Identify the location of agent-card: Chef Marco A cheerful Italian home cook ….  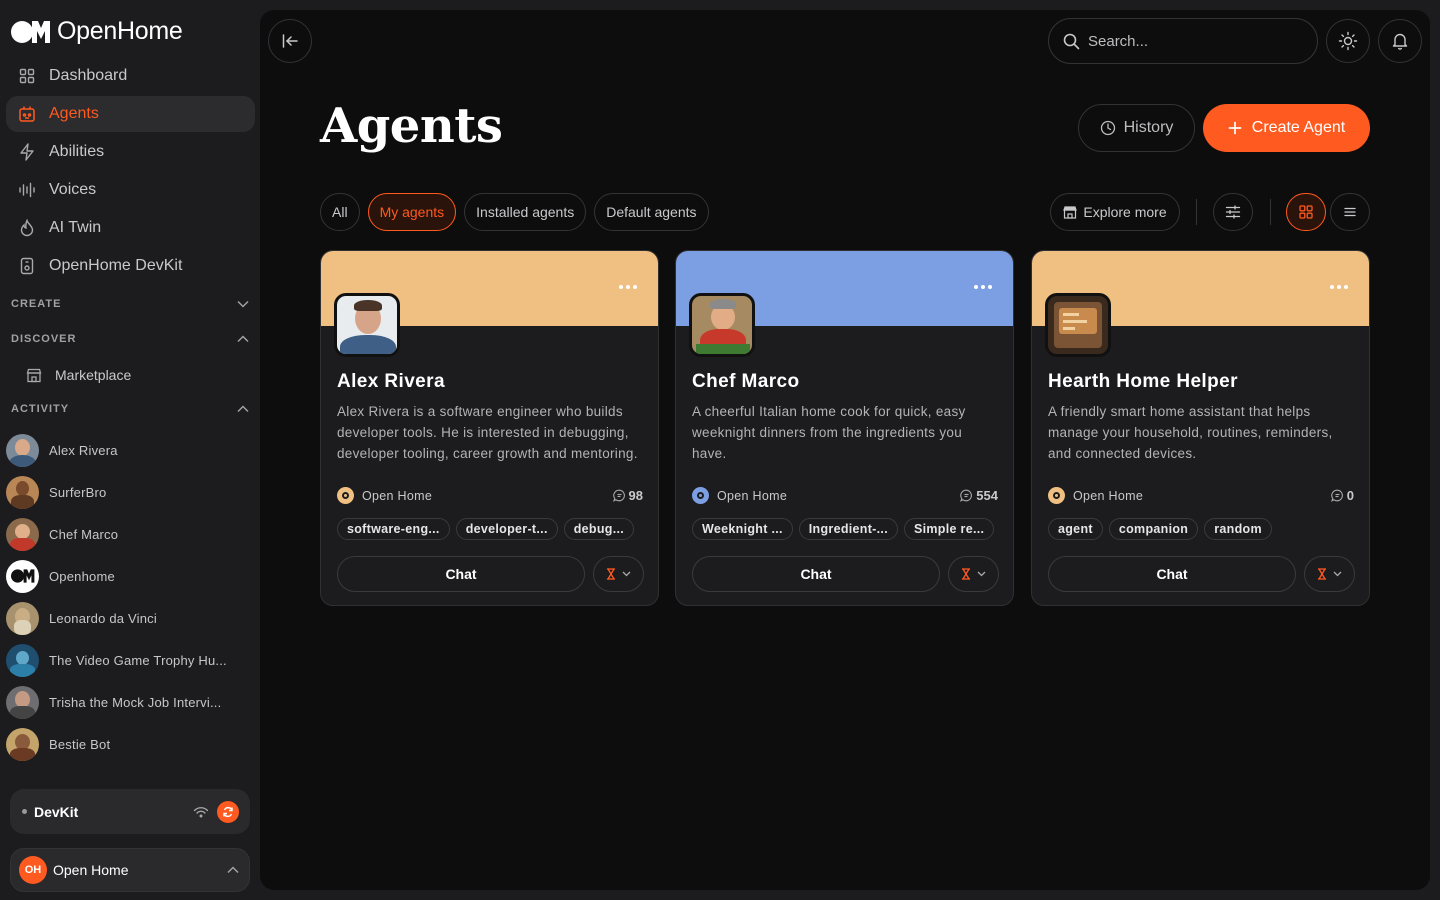
(844, 428).